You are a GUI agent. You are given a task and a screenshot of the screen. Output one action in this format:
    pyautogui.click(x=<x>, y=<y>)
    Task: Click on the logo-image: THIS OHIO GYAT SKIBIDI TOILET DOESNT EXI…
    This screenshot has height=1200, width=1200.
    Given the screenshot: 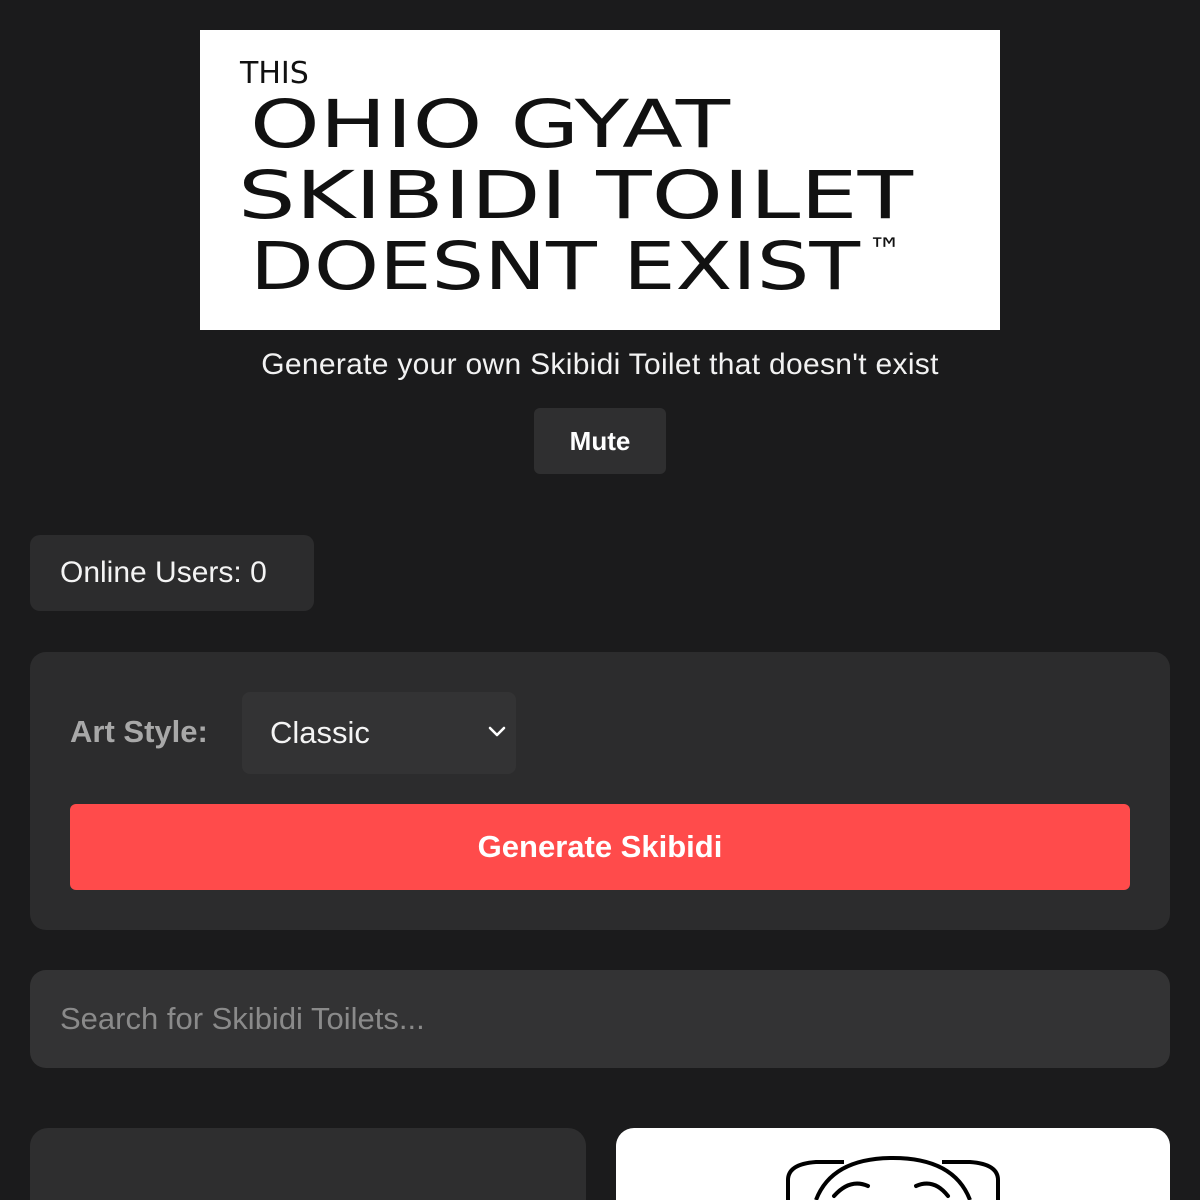 What is the action you would take?
    pyautogui.click(x=576, y=180)
    